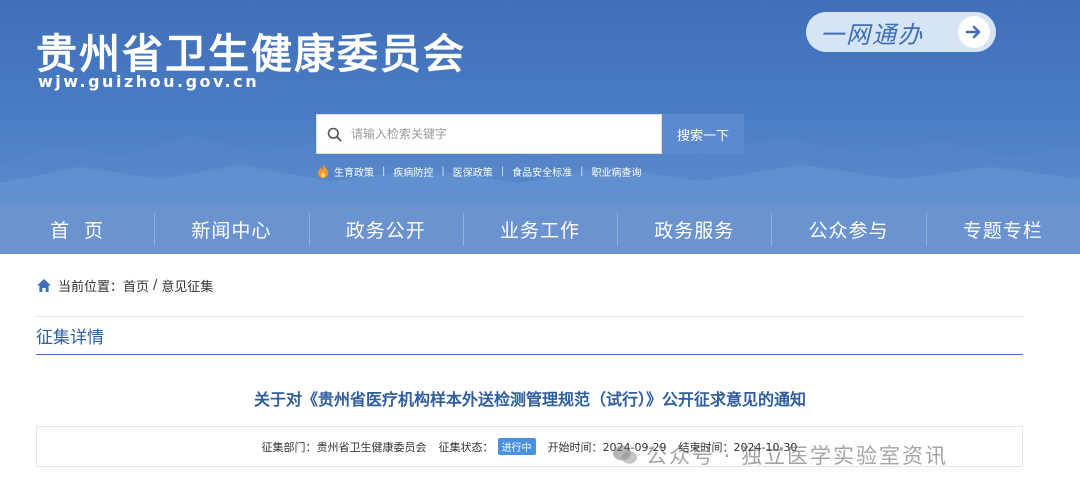 This screenshot has width=1080, height=498. I want to click on breadcrumb: 当前位置： 首页 / 意见征集, so click(124, 285).